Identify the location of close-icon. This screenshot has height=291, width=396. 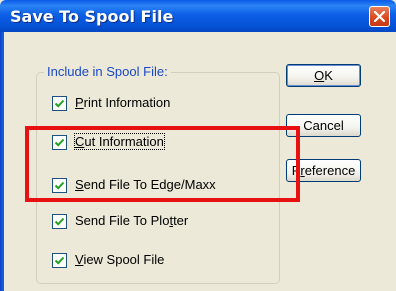
(379, 16).